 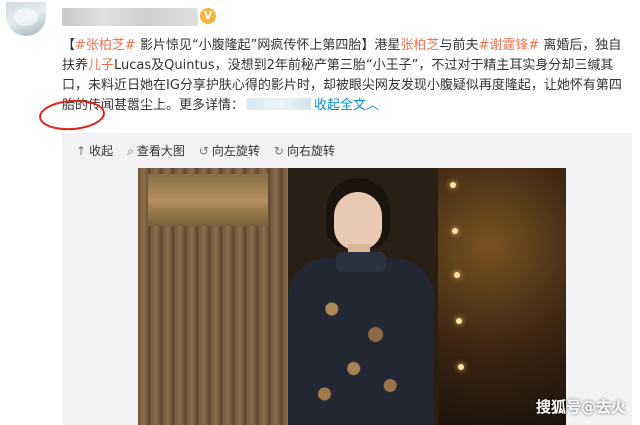 I want to click on hashtag-link: #张柏芝#, so click(x=105, y=45).